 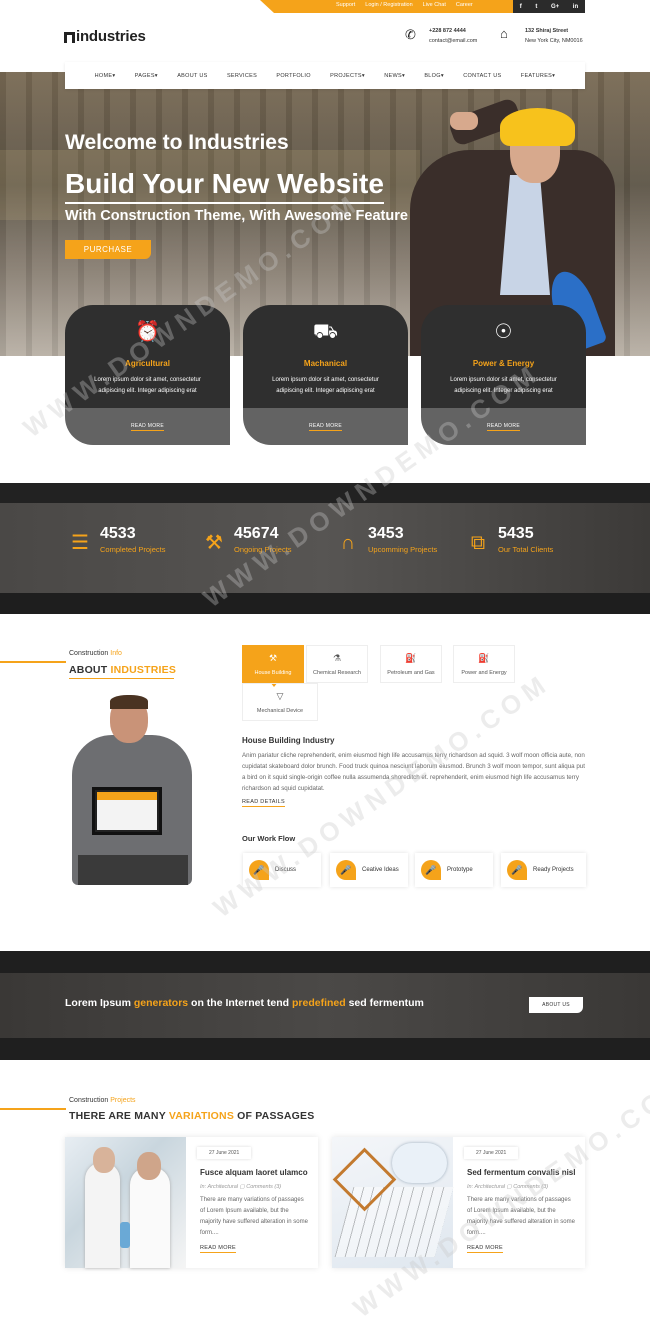 What do you see at coordinates (464, 5) in the screenshot?
I see `career-link: Career` at bounding box center [464, 5].